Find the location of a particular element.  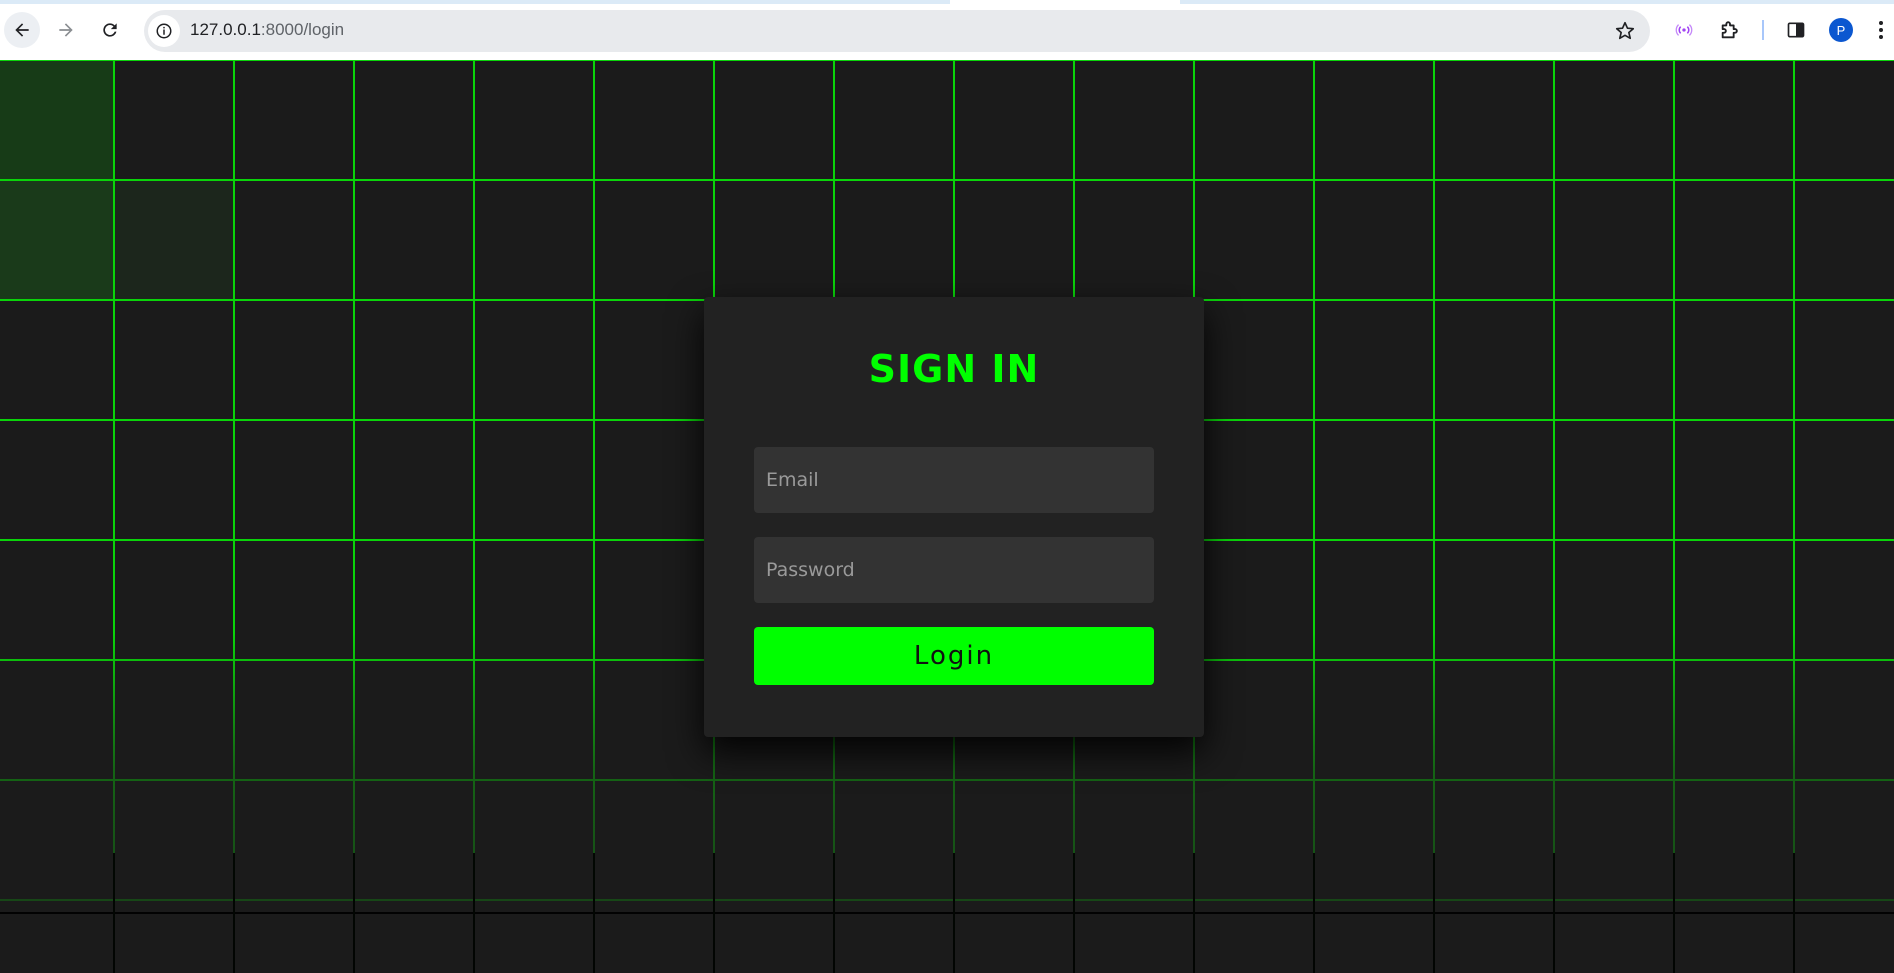

back-button is located at coordinates (22, 30).